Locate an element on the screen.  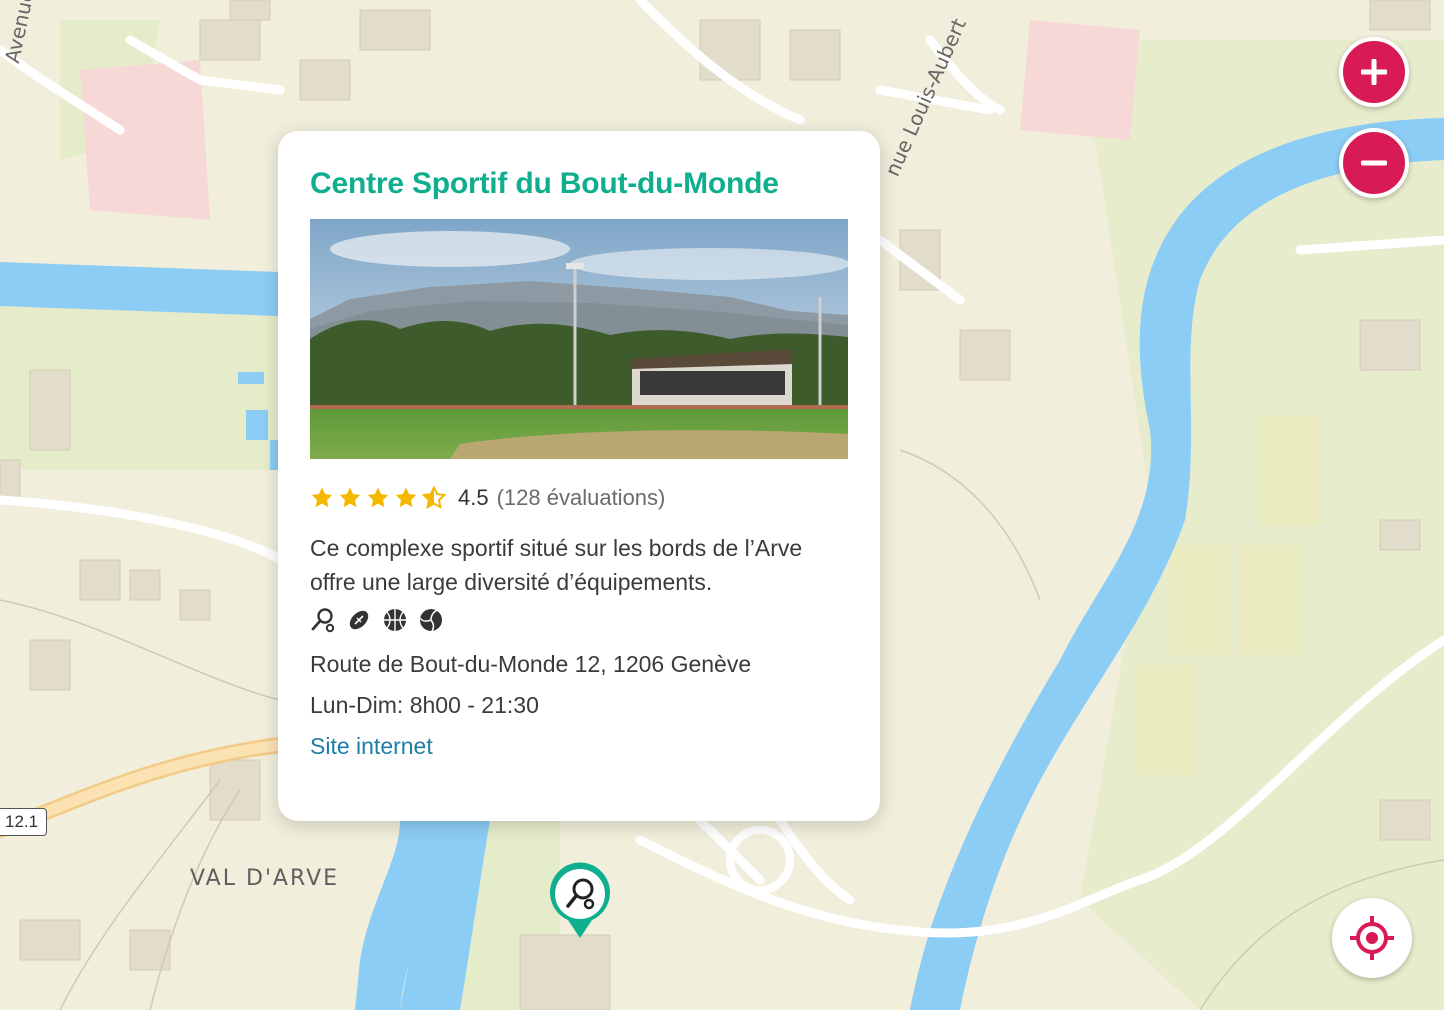
half-star-icon is located at coordinates (434, 498).